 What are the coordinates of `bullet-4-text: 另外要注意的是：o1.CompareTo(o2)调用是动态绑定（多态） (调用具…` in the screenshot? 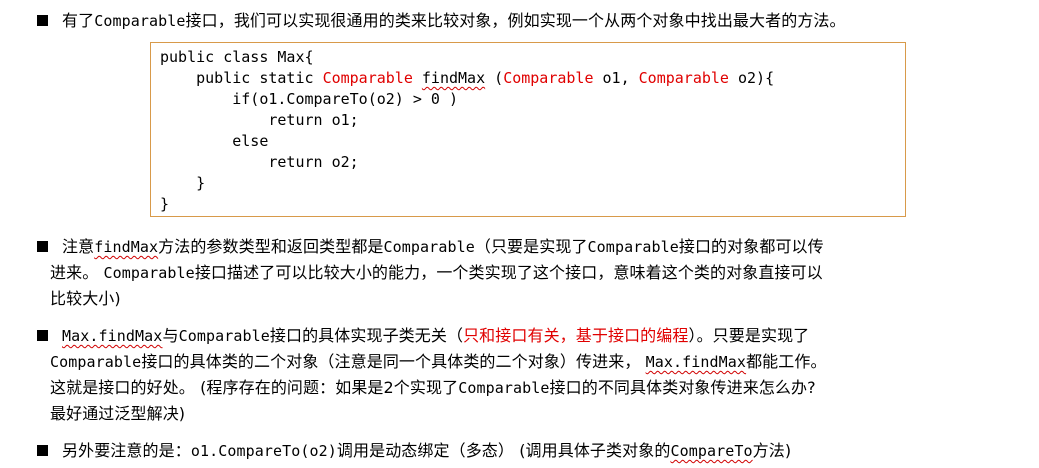 It's located at (427, 450).